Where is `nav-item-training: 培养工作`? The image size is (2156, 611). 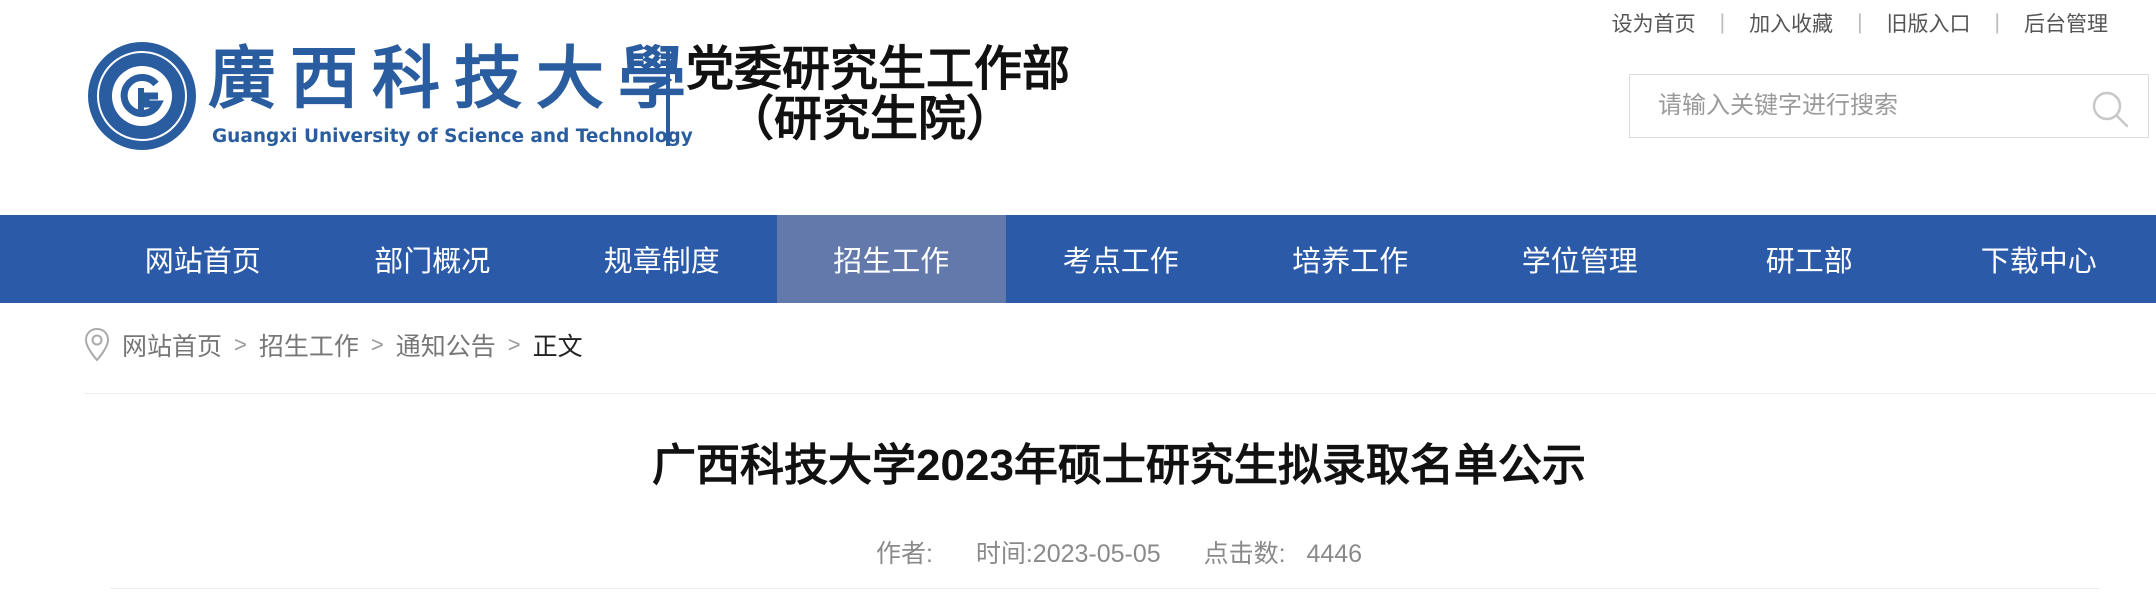 nav-item-training: 培养工作 is located at coordinates (1351, 259).